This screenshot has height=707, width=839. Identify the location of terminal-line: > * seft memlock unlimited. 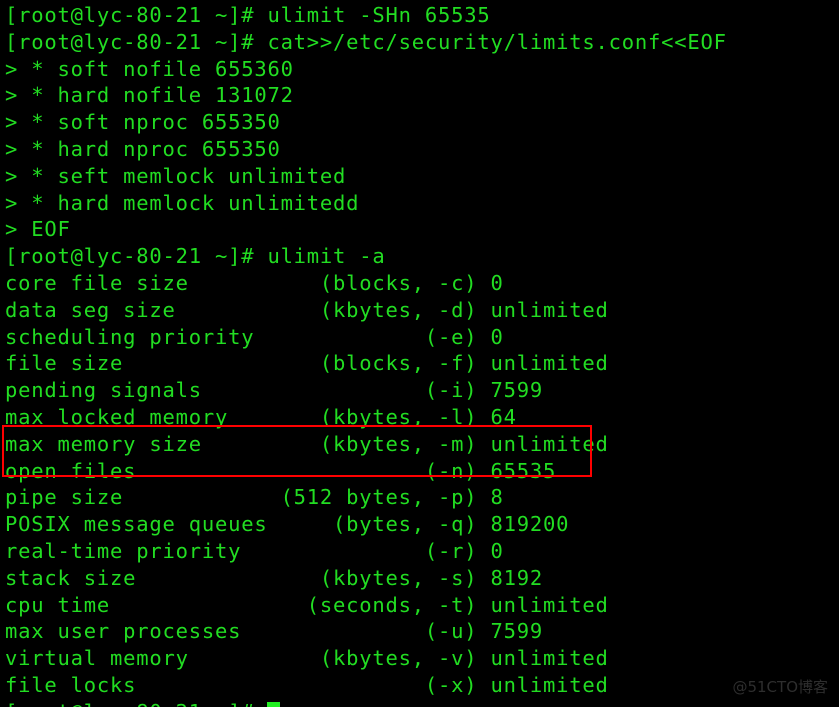
(176, 175).